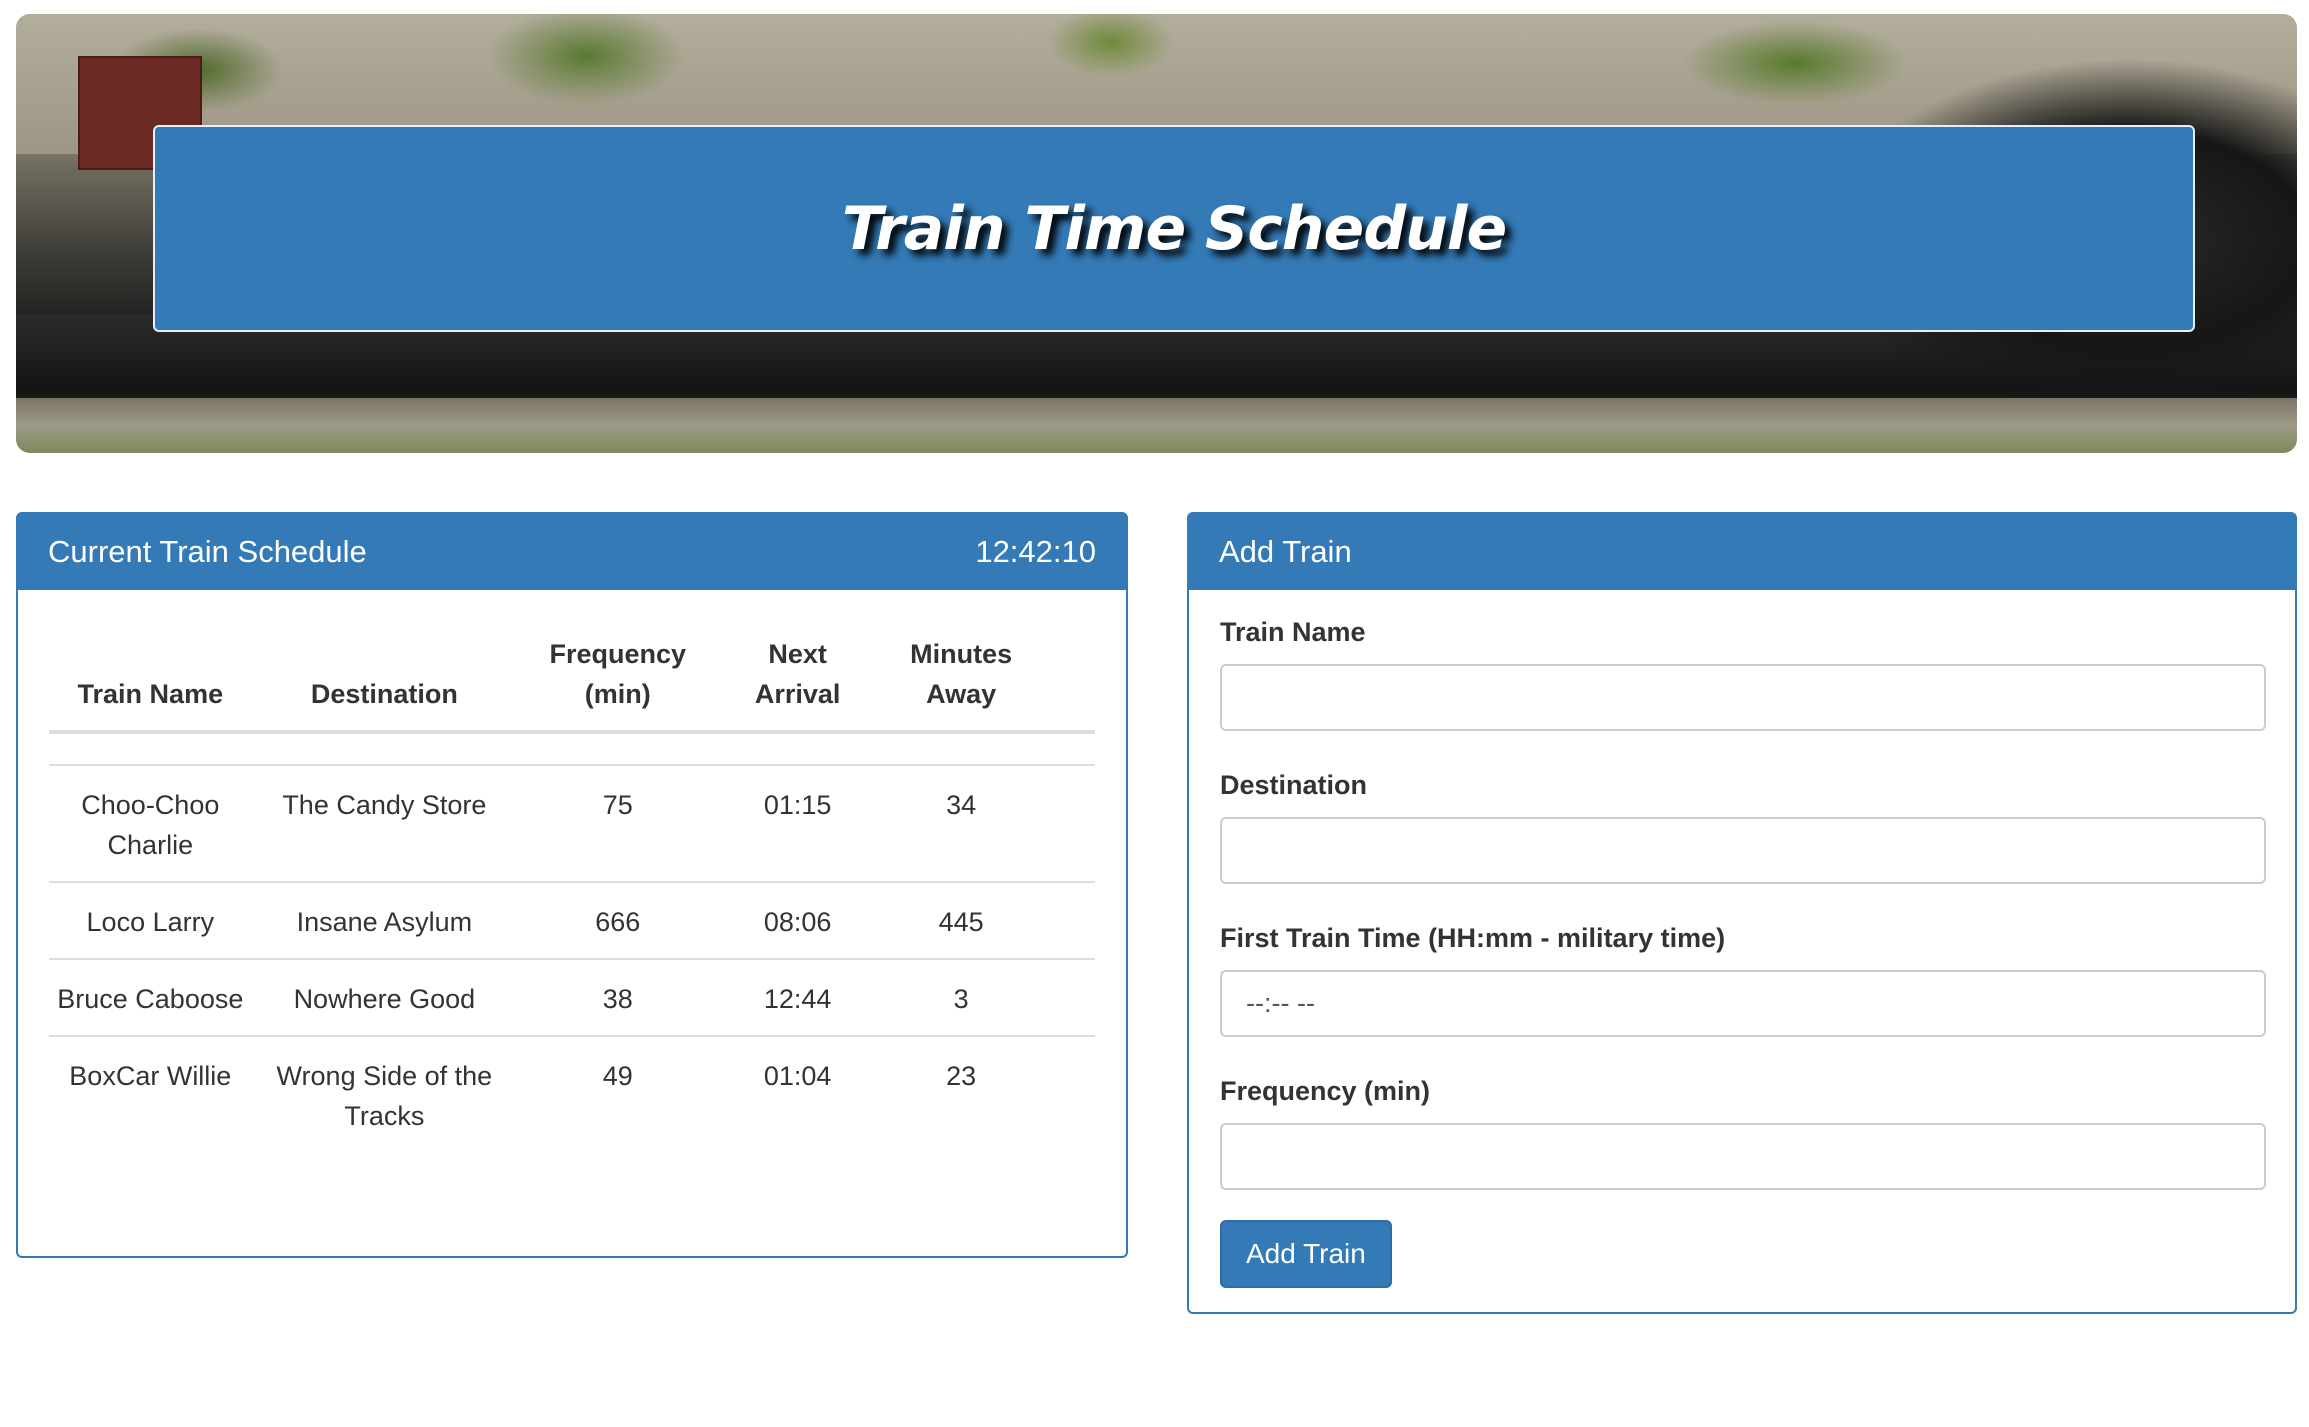 The width and height of the screenshot is (2309, 1427). Describe the element at coordinates (1293, 632) in the screenshot. I see `train-name-label: Train Name` at that location.